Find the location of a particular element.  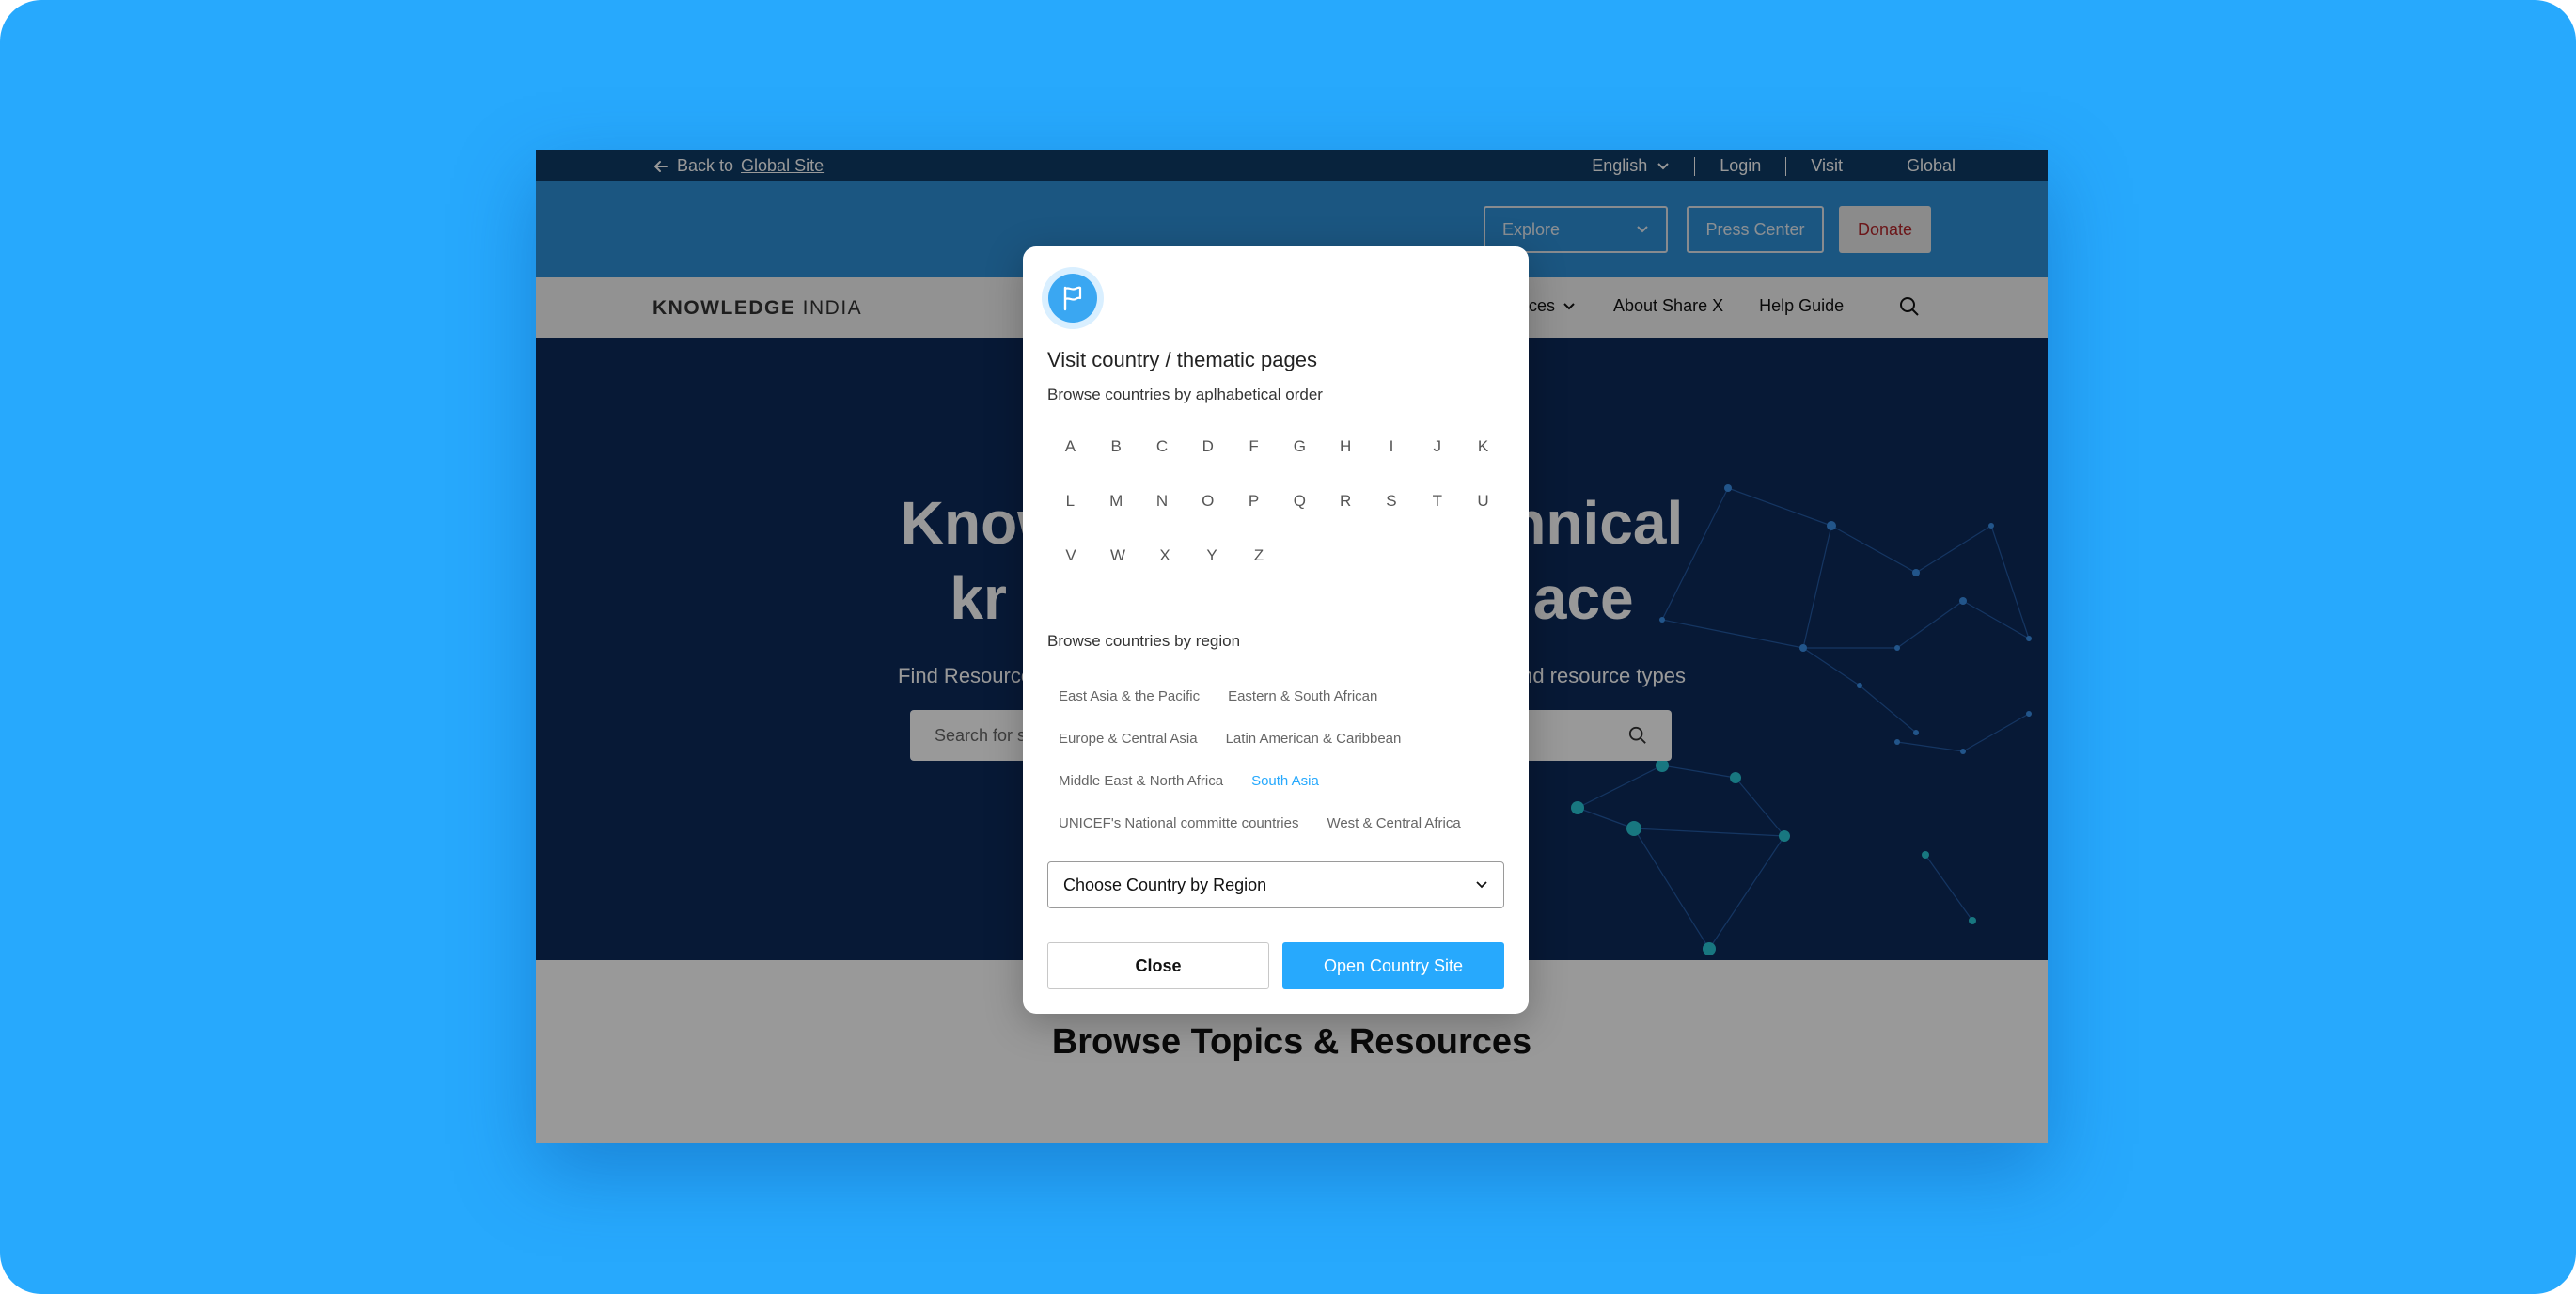

region-link: Eastern & South African is located at coordinates (1303, 696).